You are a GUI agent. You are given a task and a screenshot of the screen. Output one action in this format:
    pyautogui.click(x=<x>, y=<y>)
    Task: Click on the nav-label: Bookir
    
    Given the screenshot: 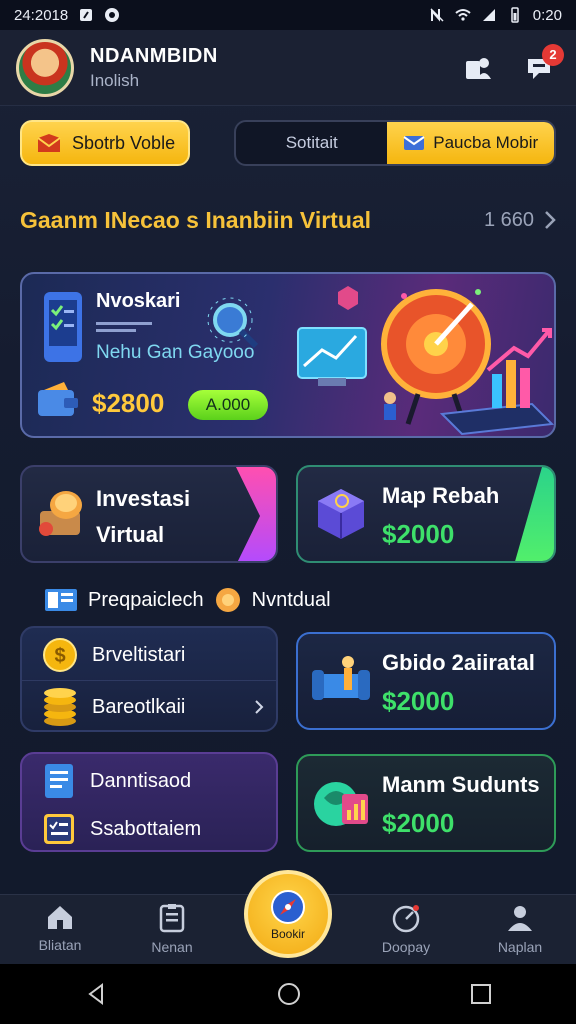 What is the action you would take?
    pyautogui.click(x=287, y=934)
    